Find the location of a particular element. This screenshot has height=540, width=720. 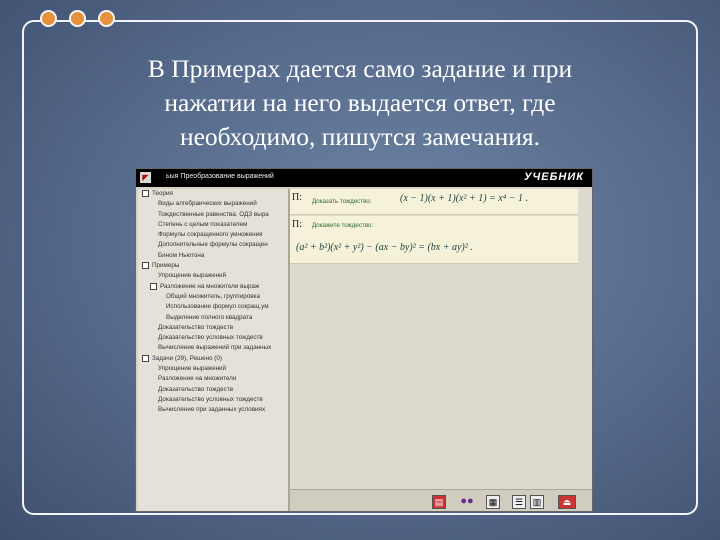

tree-item: Тождественные равенства. ОДЗ выра is located at coordinates (213, 215).